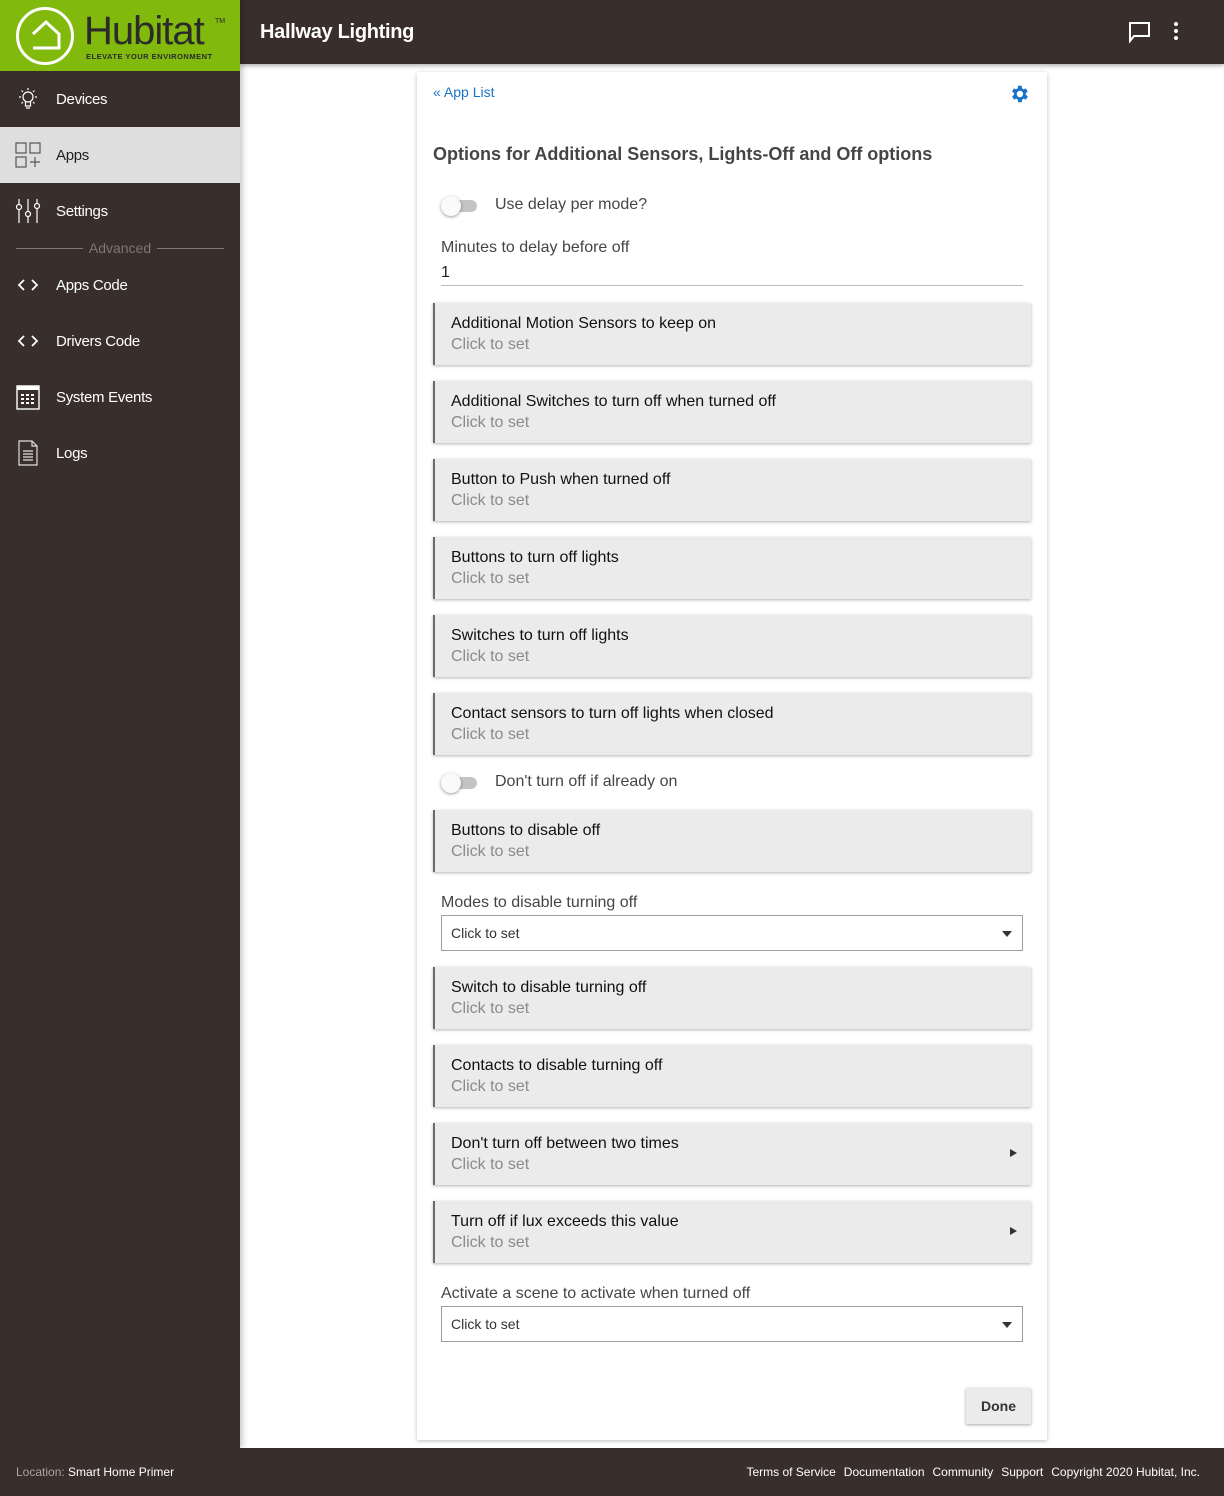  Describe the element at coordinates (28, 453) in the screenshot. I see `document-icon` at that location.